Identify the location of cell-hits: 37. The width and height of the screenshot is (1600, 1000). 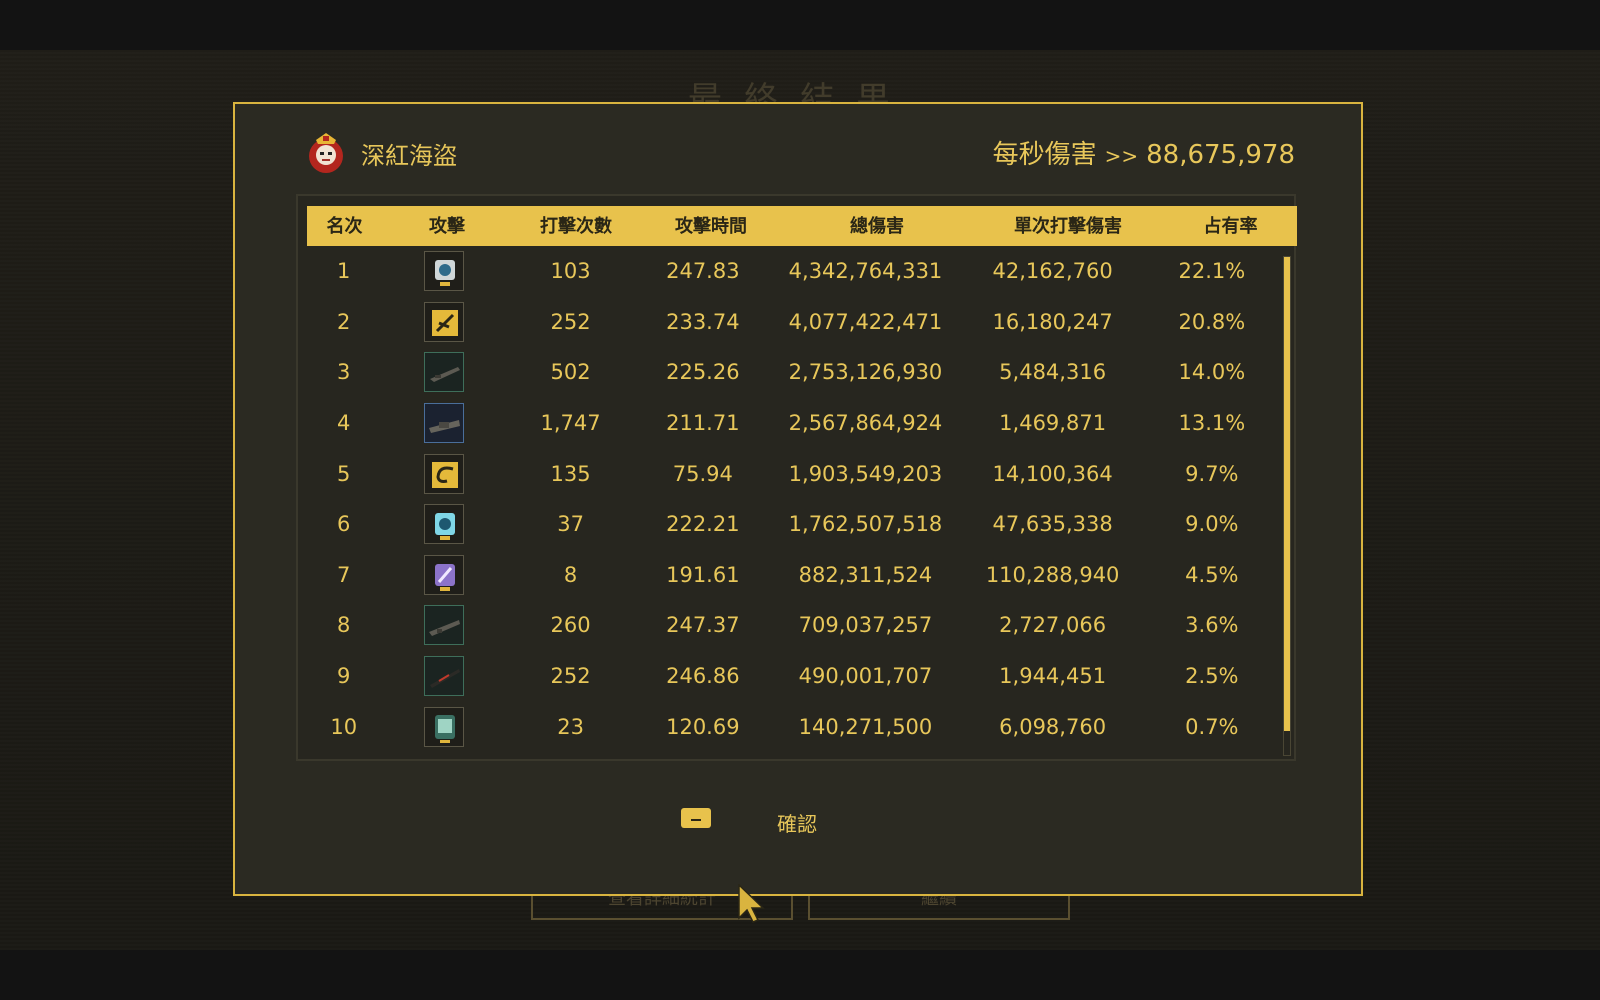
(570, 524).